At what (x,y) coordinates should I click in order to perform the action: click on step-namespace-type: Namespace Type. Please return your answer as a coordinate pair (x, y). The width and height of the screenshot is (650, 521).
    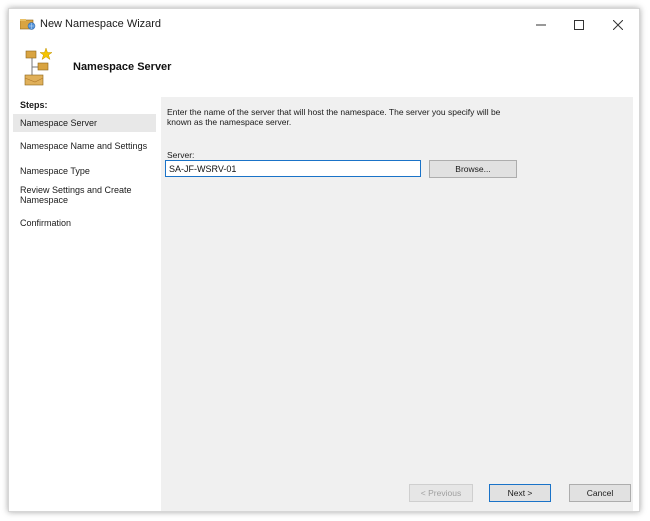
    Looking at the image, I should click on (84, 171).